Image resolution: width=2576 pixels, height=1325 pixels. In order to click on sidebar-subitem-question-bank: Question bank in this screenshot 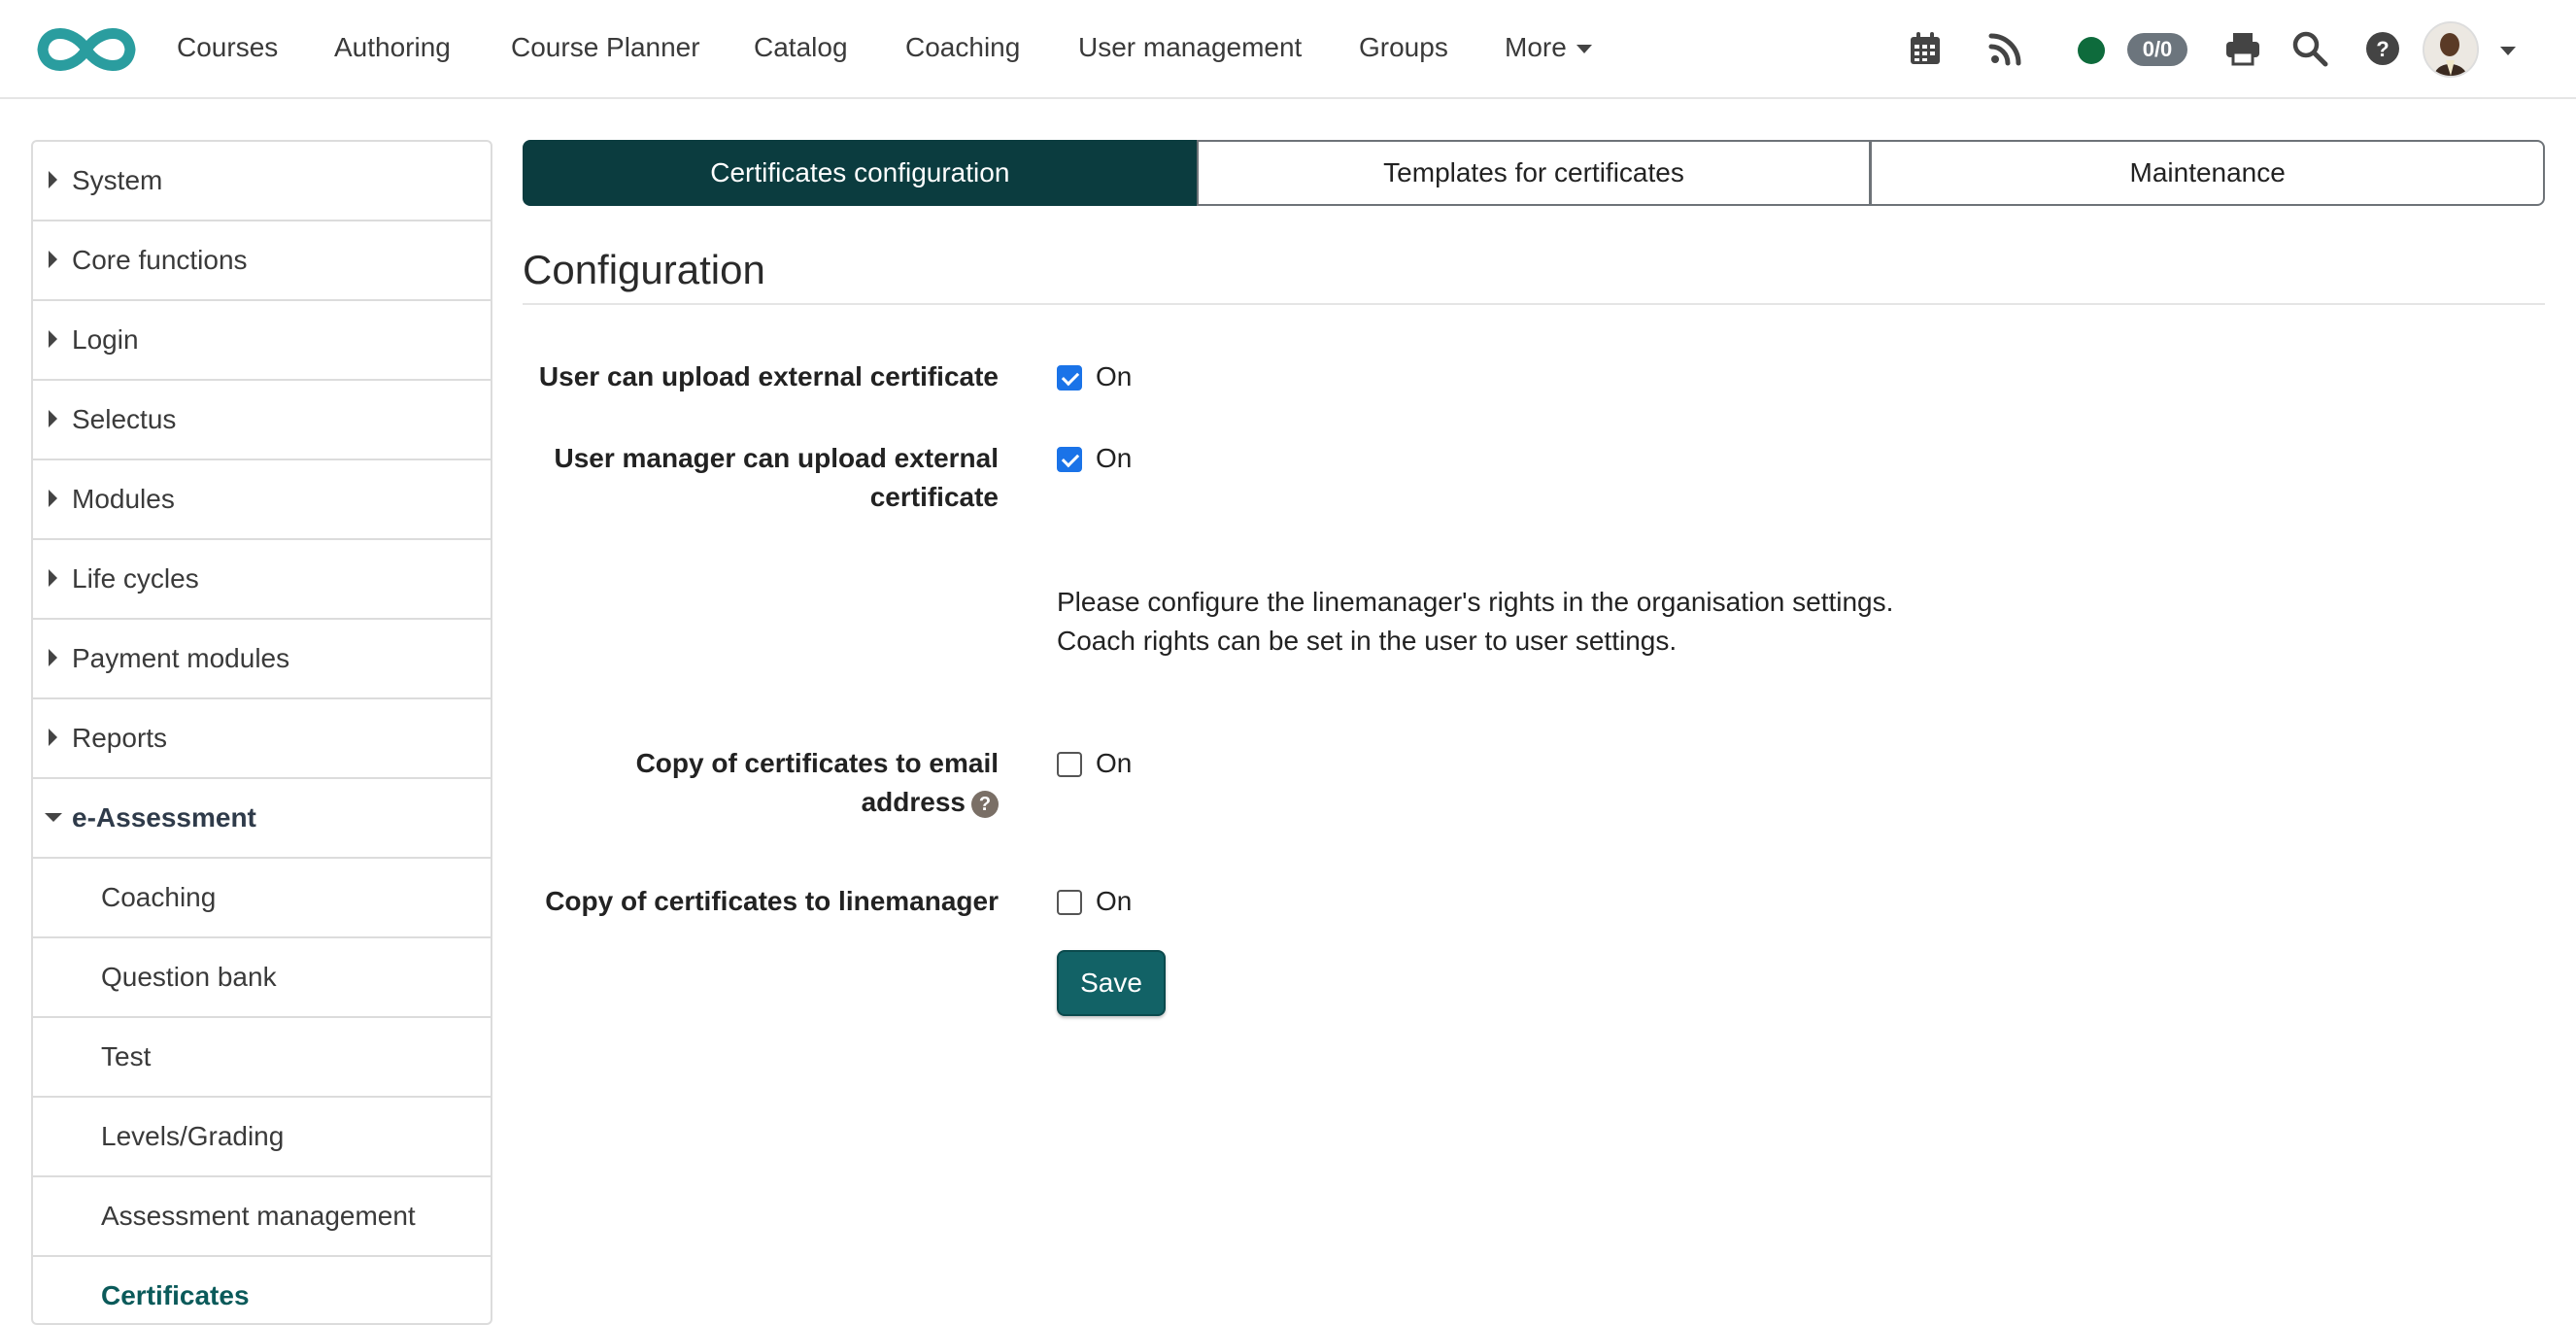, I will do `click(262, 978)`.